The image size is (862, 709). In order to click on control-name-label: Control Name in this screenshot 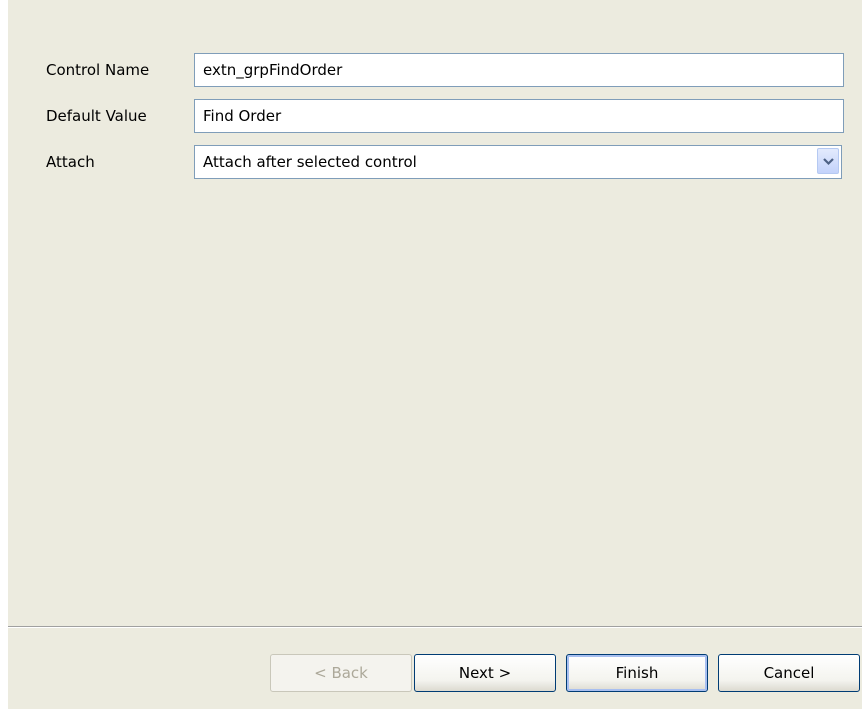, I will do `click(98, 70)`.